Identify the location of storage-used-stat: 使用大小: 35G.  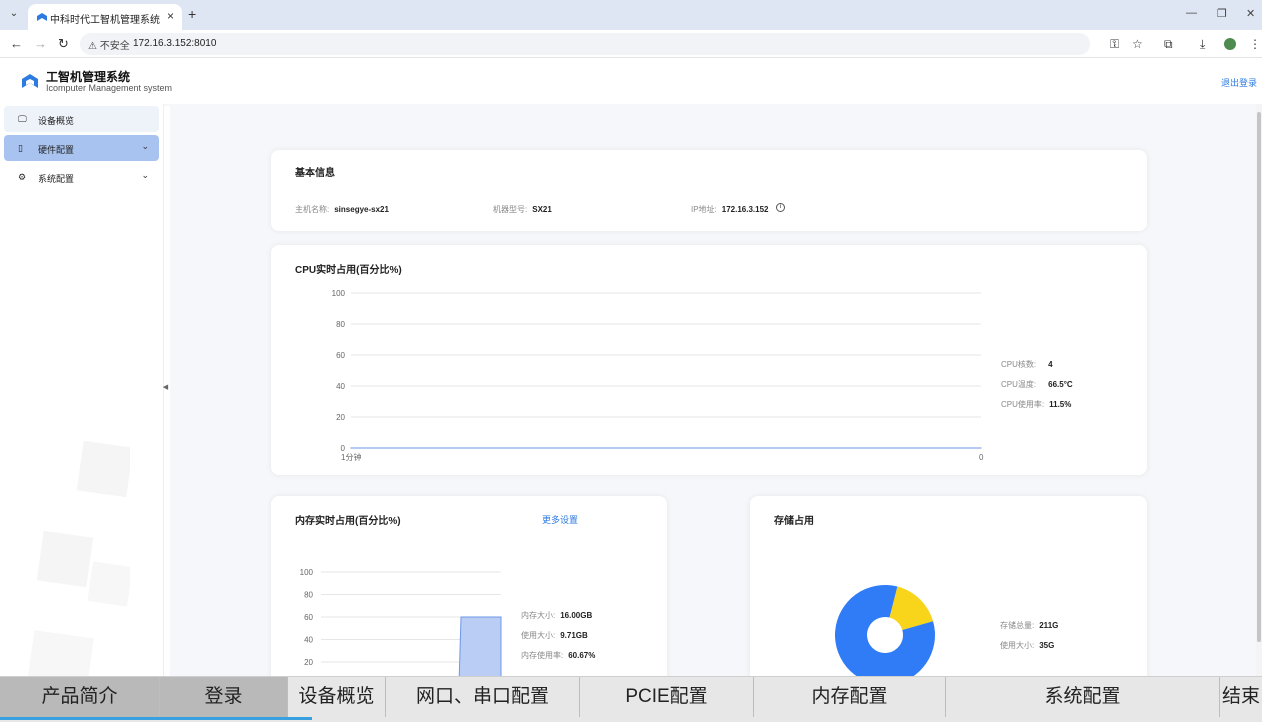
(1027, 644).